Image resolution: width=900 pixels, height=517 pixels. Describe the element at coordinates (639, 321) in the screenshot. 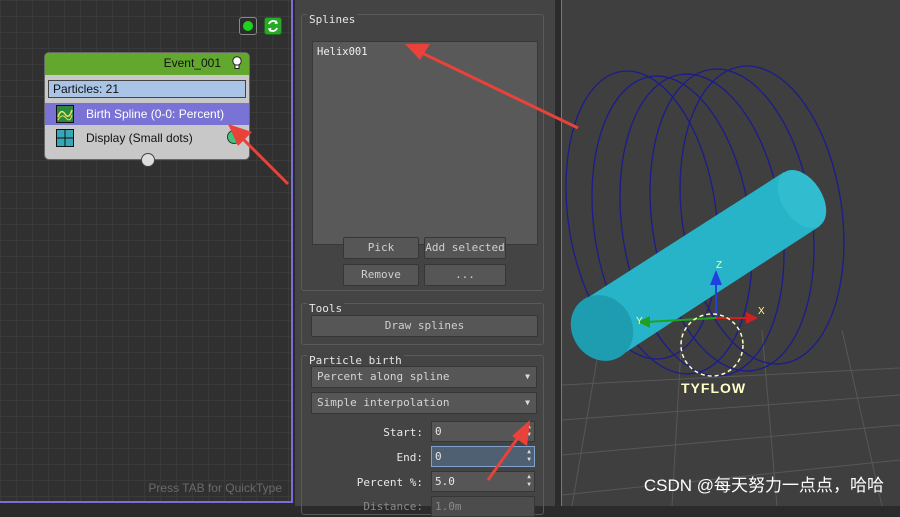

I see `axis-y-label: Y` at that location.